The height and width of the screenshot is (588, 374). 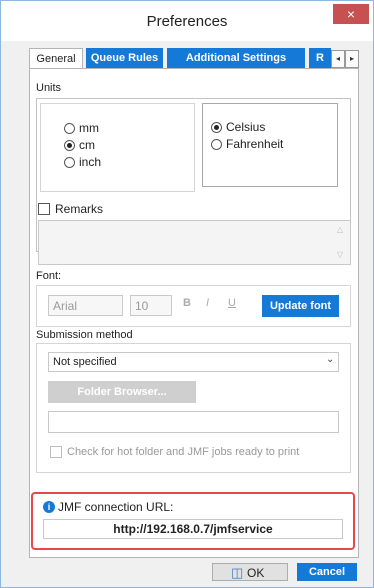 I want to click on remarks-scroll-down-icon: ▽, so click(x=340, y=254).